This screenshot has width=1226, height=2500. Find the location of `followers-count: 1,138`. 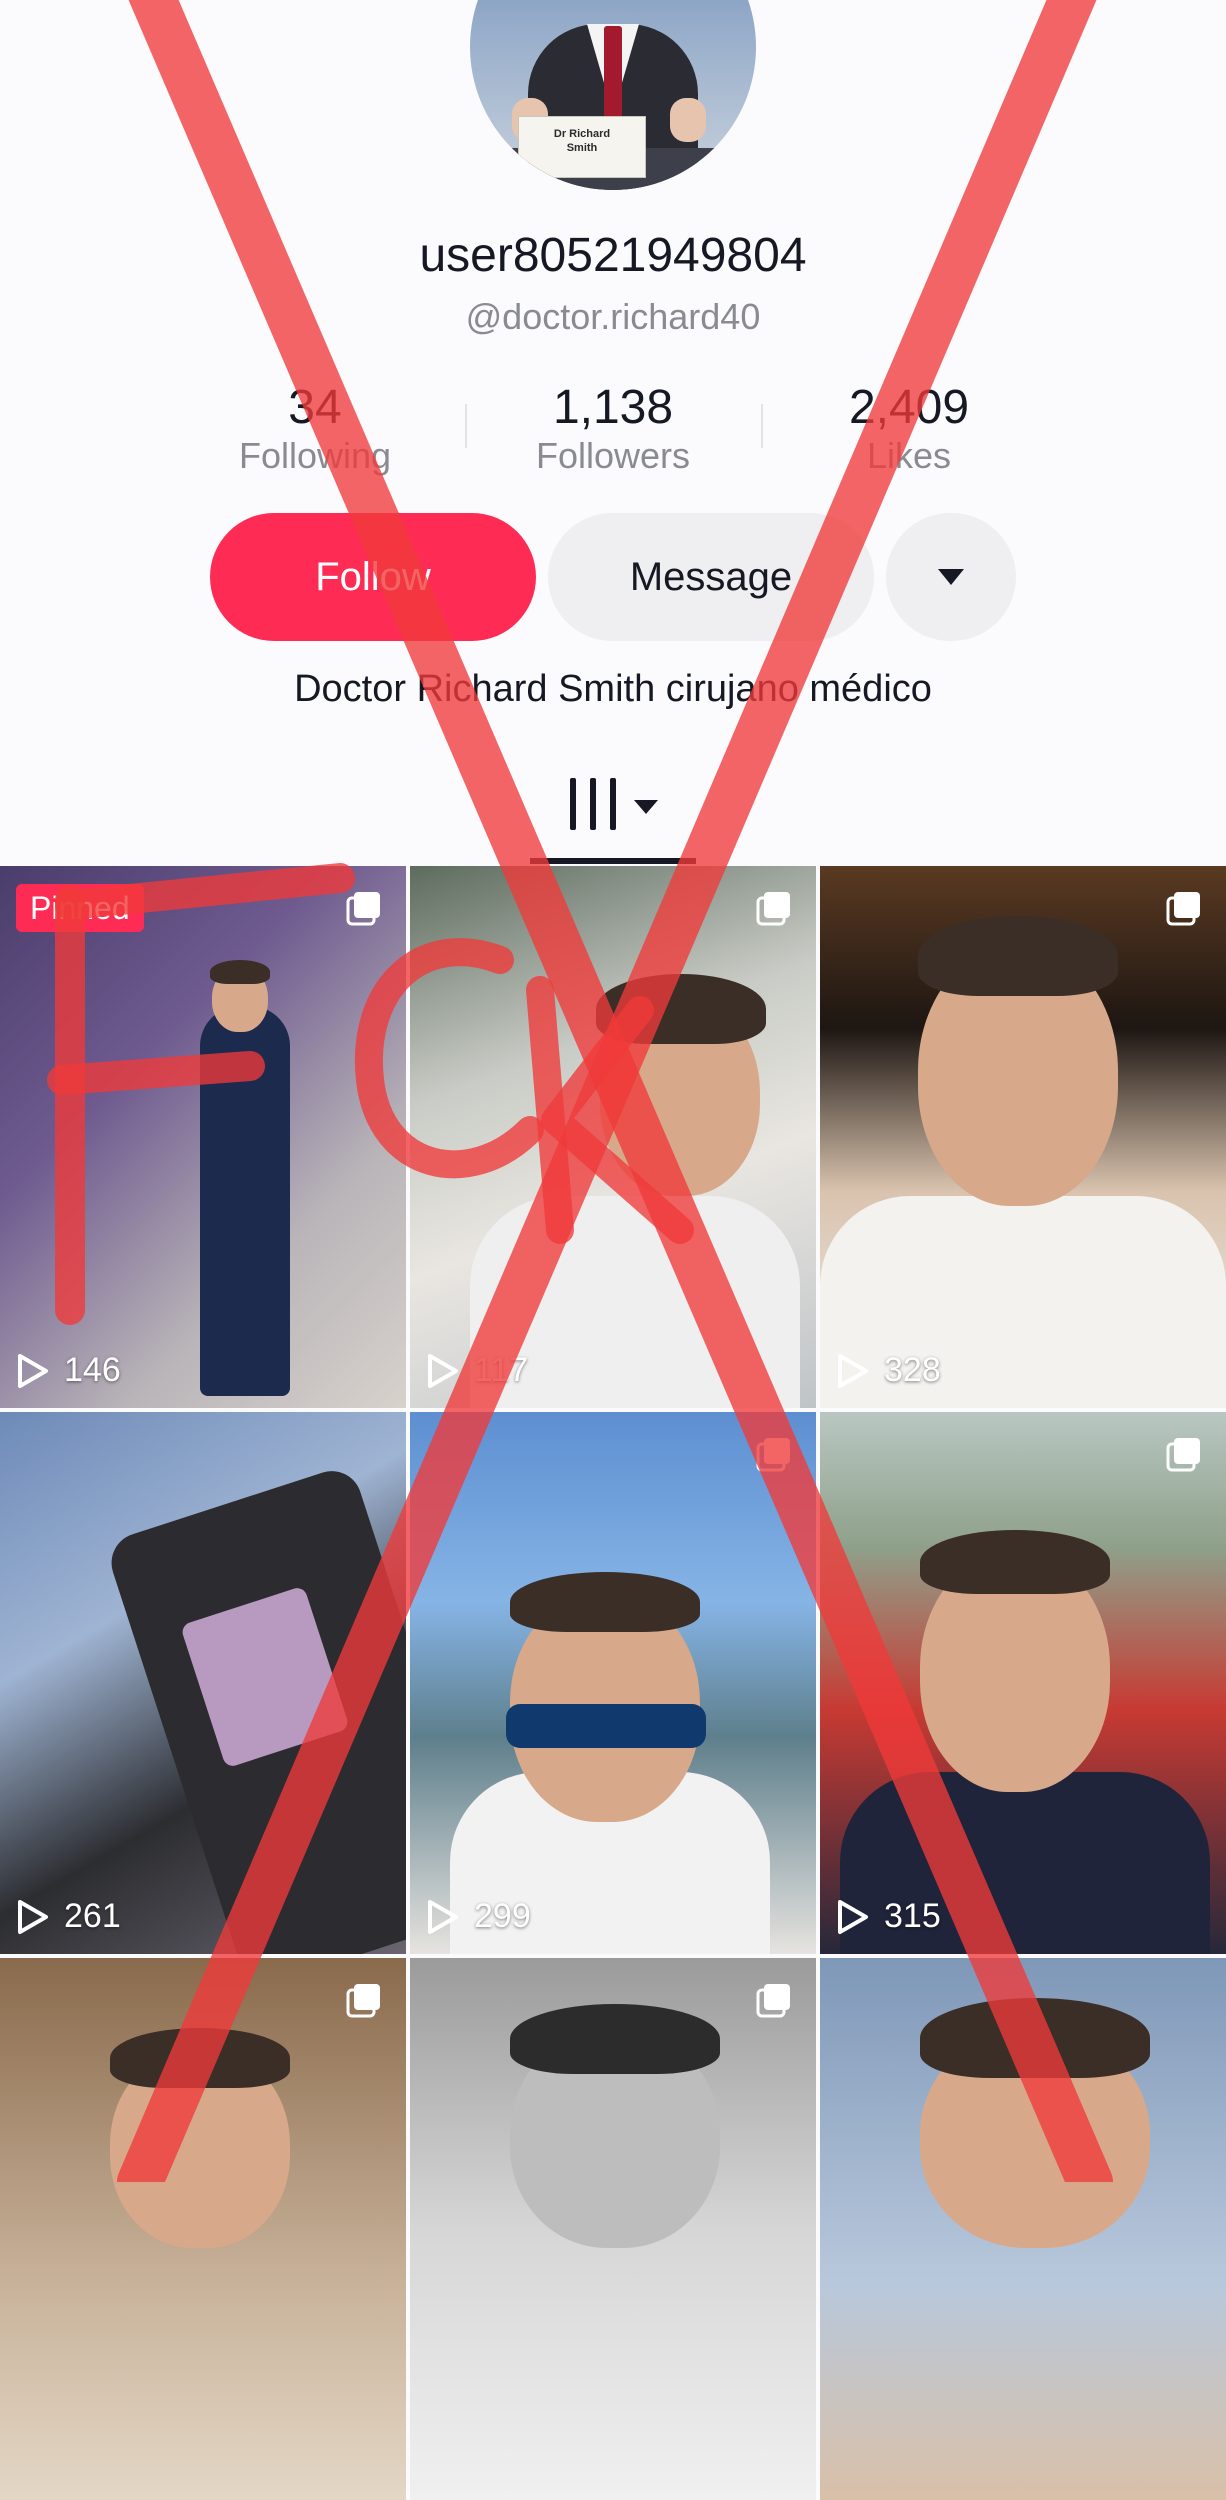

followers-count: 1,138 is located at coordinates (613, 407).